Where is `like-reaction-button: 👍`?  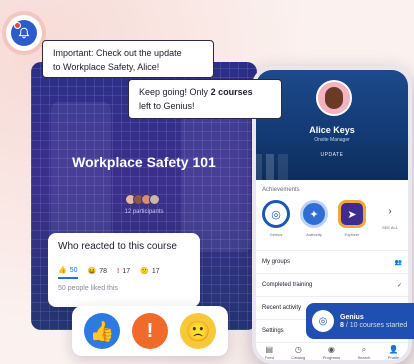 like-reaction-button: 👍 is located at coordinates (102, 331).